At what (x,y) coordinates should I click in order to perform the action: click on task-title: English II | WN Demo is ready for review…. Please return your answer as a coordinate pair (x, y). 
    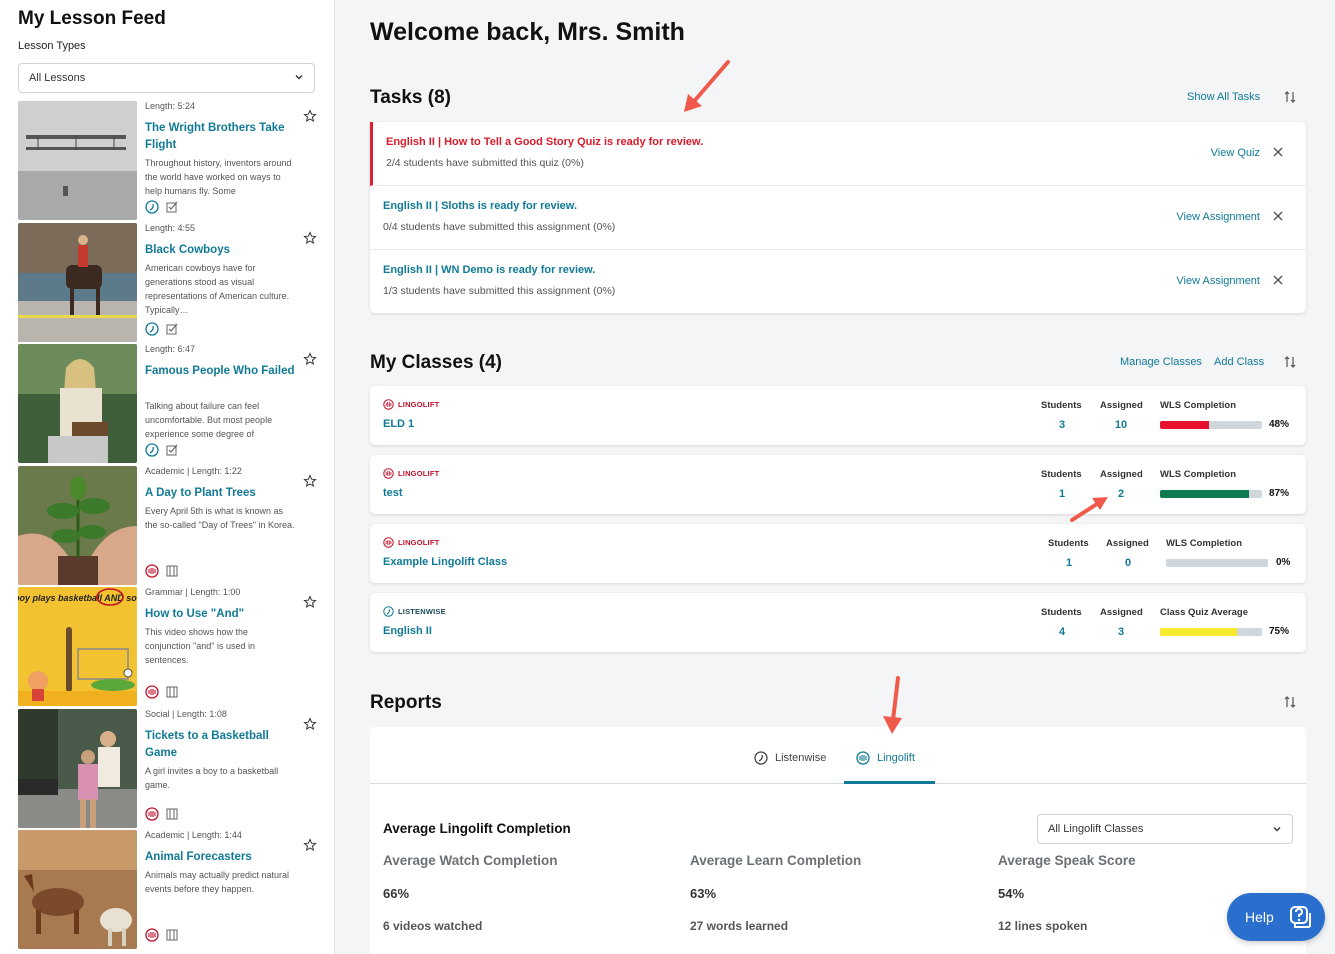
    Looking at the image, I should click on (489, 270).